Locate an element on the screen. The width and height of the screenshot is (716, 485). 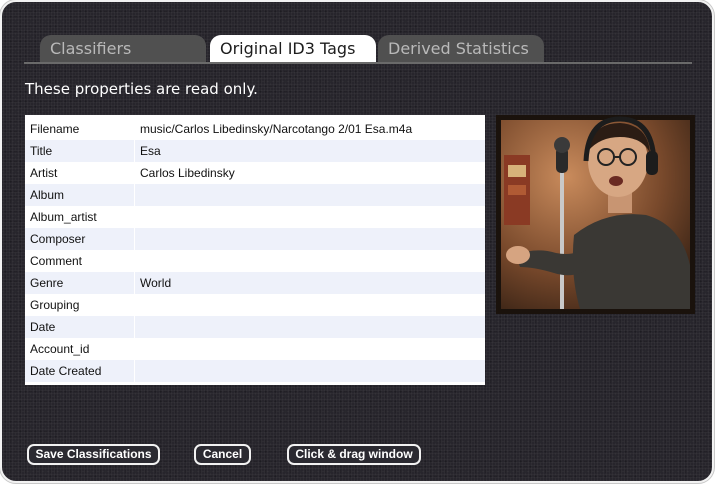
property-value: Esa is located at coordinates (310, 151).